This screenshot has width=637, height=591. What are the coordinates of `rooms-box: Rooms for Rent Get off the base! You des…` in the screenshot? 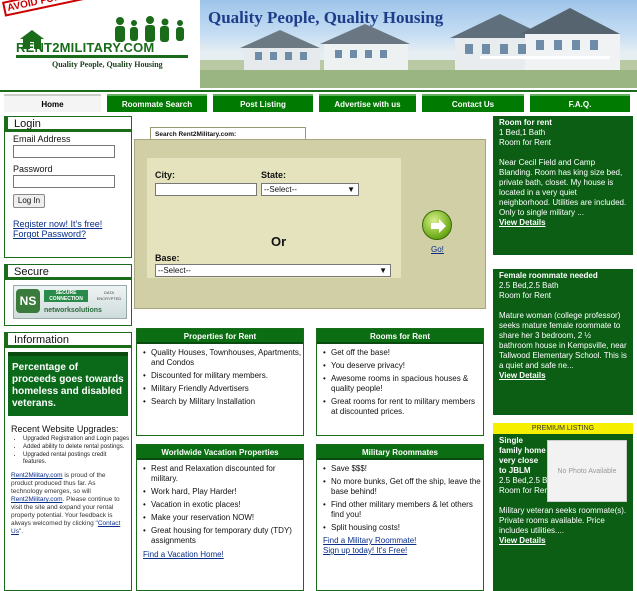 It's located at (400, 382).